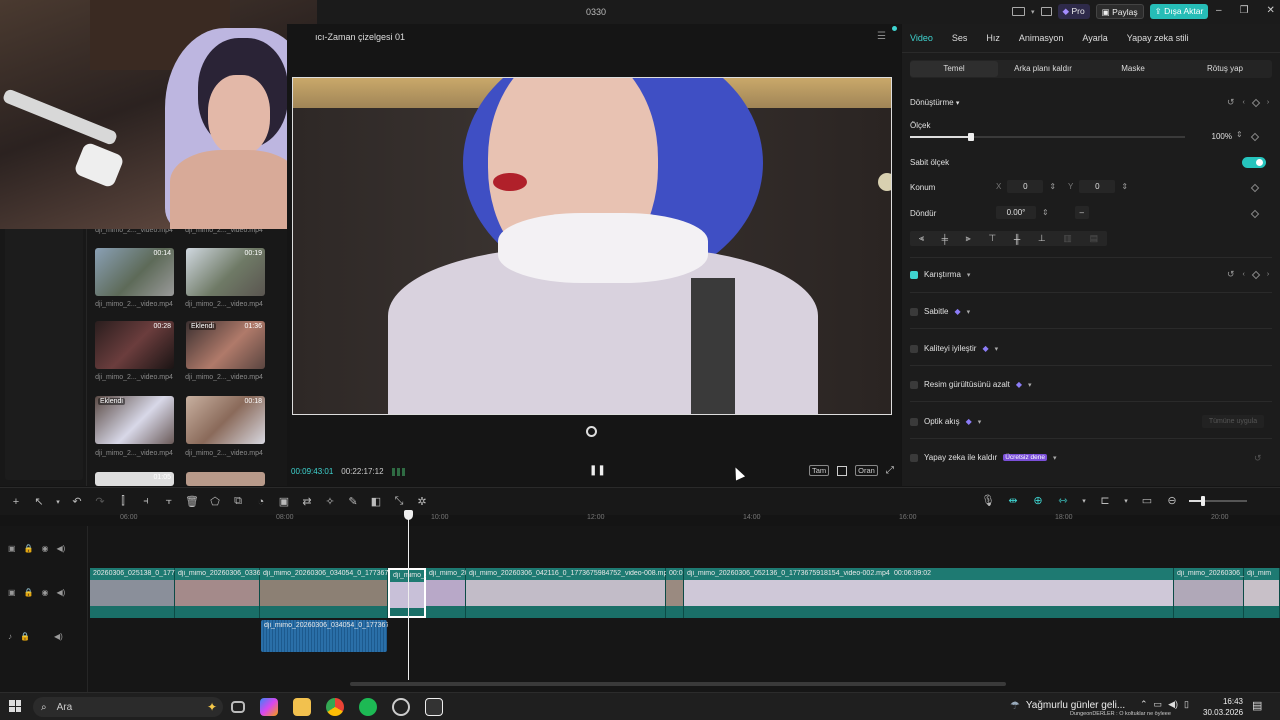  What do you see at coordinates (591, 431) in the screenshot?
I see `rotate-handle-icon` at bounding box center [591, 431].